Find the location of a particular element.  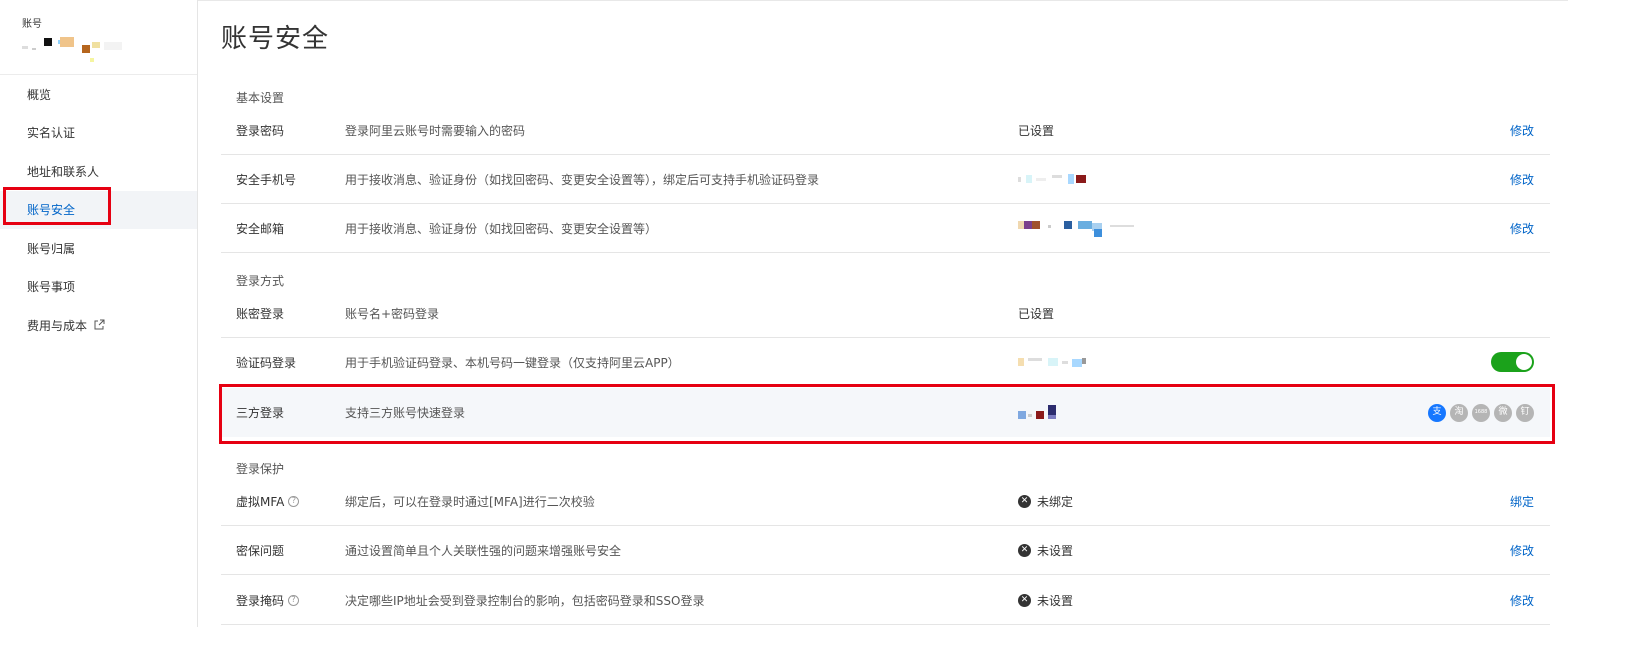

sidebar-item-overview: 概览 is located at coordinates (98, 94).